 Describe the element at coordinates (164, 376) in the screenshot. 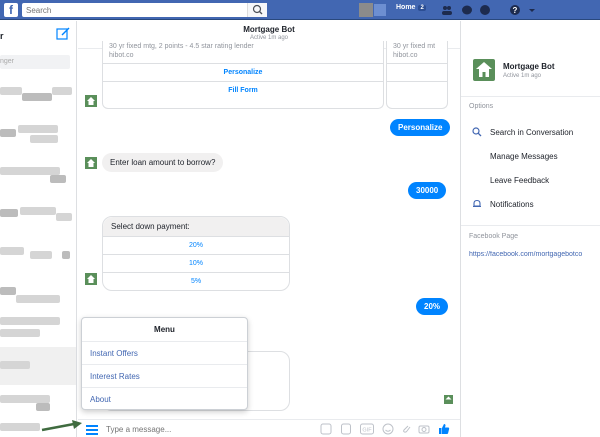

I see `menu-item-interest-rates: Interest Rates` at that location.